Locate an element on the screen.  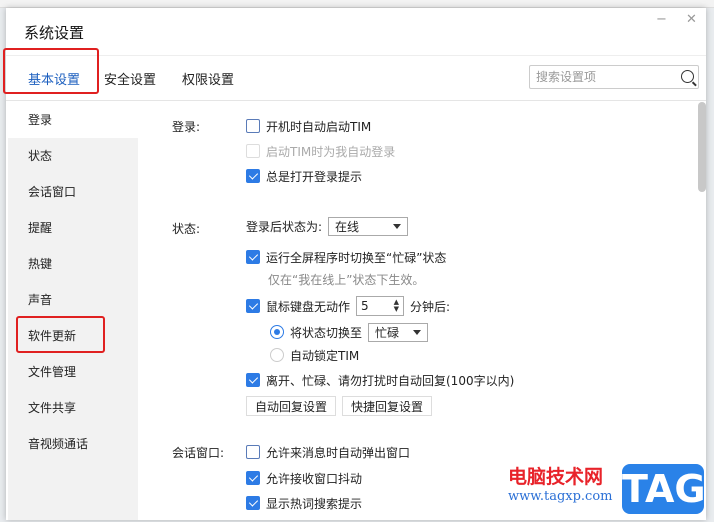
sidebar-item-login: 登录 is located at coordinates (73, 120).